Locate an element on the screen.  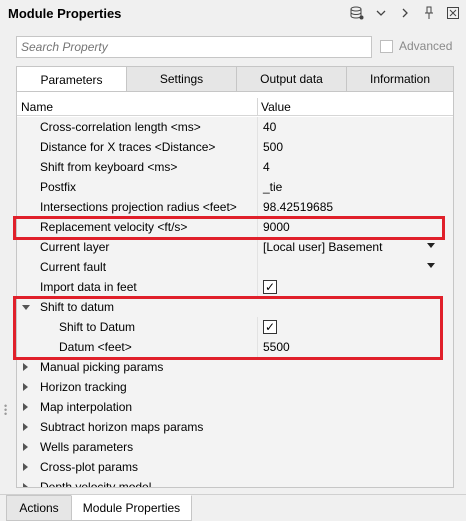
shift-to-datum-checkbox: ✓ is located at coordinates (270, 327).